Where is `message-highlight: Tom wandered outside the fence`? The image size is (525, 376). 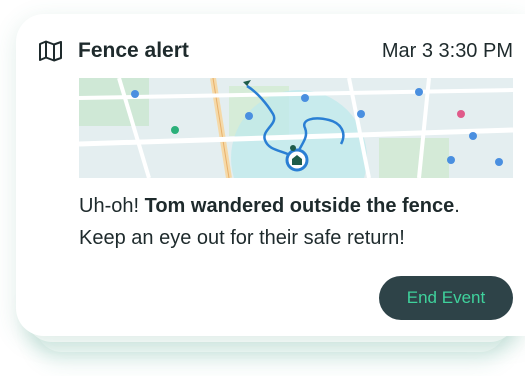 message-highlight: Tom wandered outside the fence is located at coordinates (299, 206).